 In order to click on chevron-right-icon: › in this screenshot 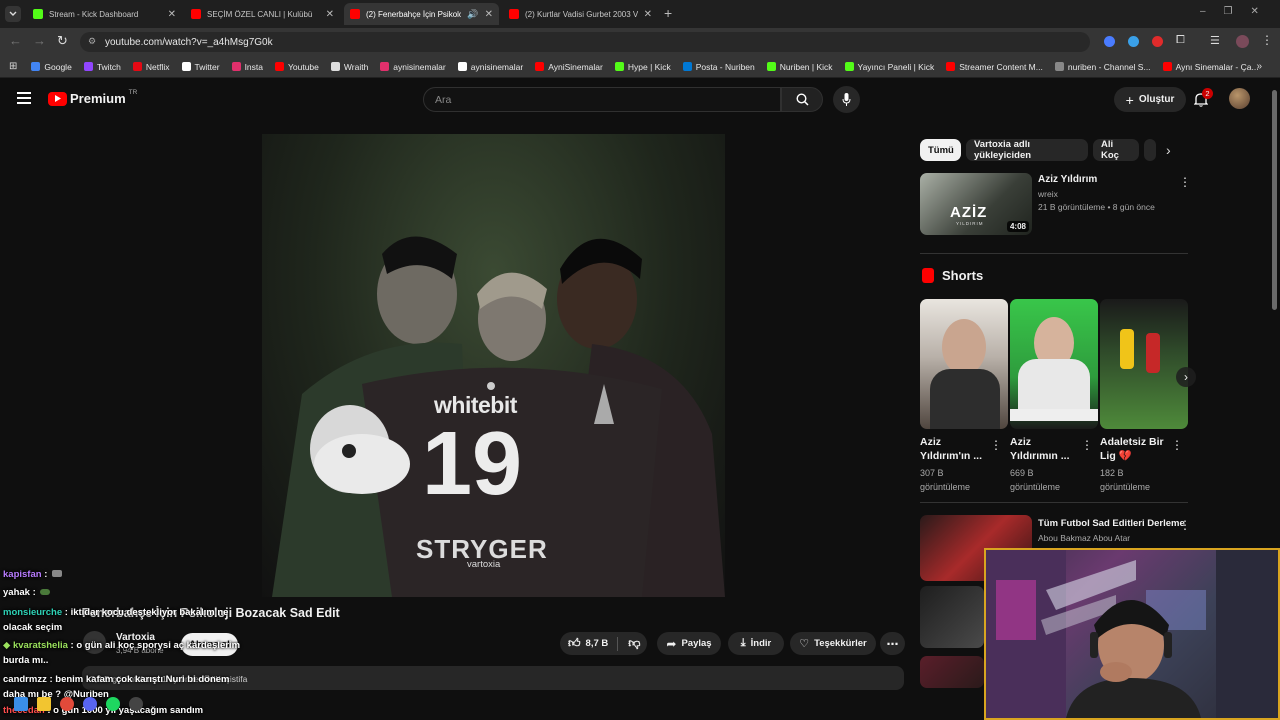, I will do `click(1168, 150)`.